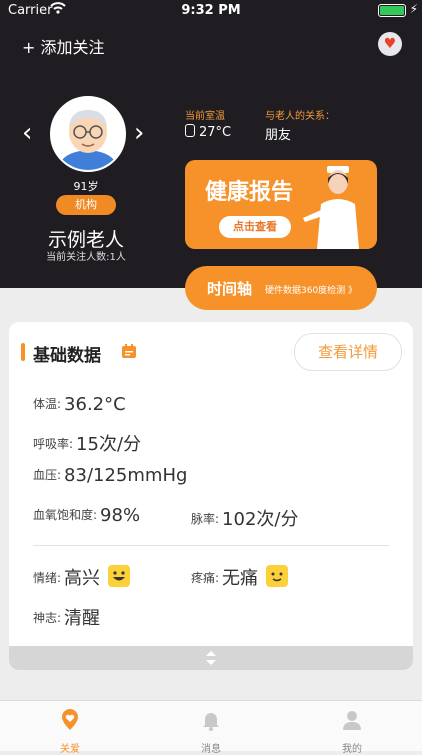 The width and height of the screenshot is (422, 755). I want to click on respiration-row: 呼吸率: 15次/分, so click(87, 444).